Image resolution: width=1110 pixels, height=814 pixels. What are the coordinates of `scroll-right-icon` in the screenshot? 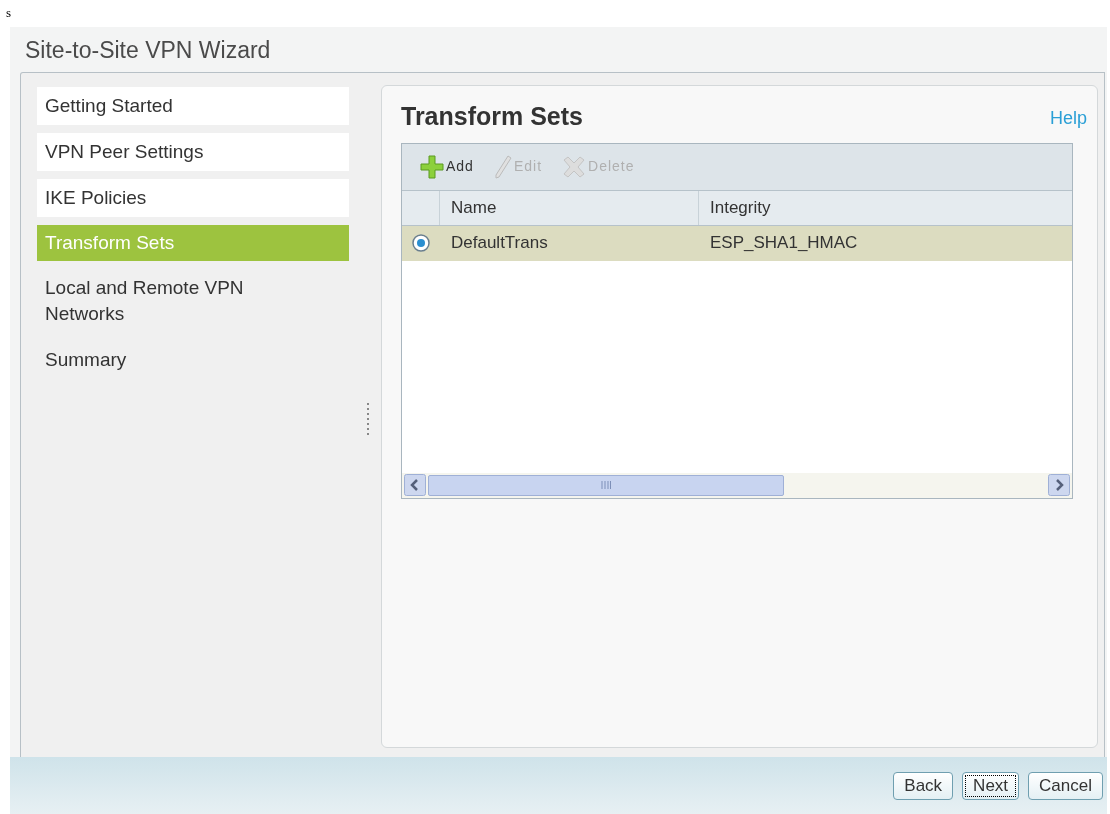 It's located at (1059, 485).